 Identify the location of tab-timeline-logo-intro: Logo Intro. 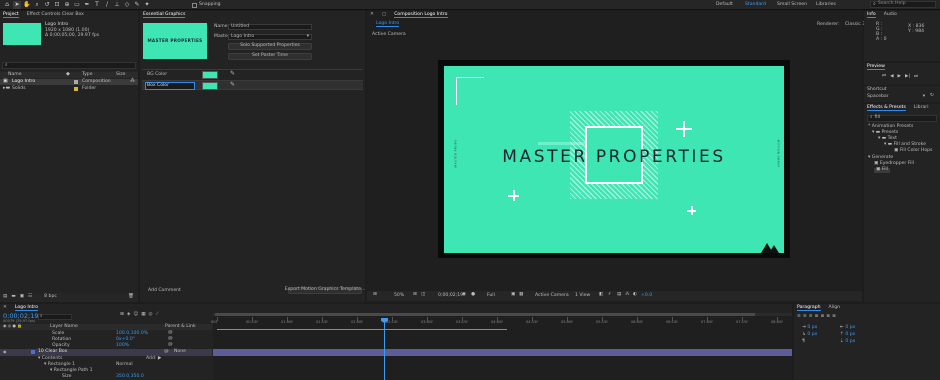
(26, 308).